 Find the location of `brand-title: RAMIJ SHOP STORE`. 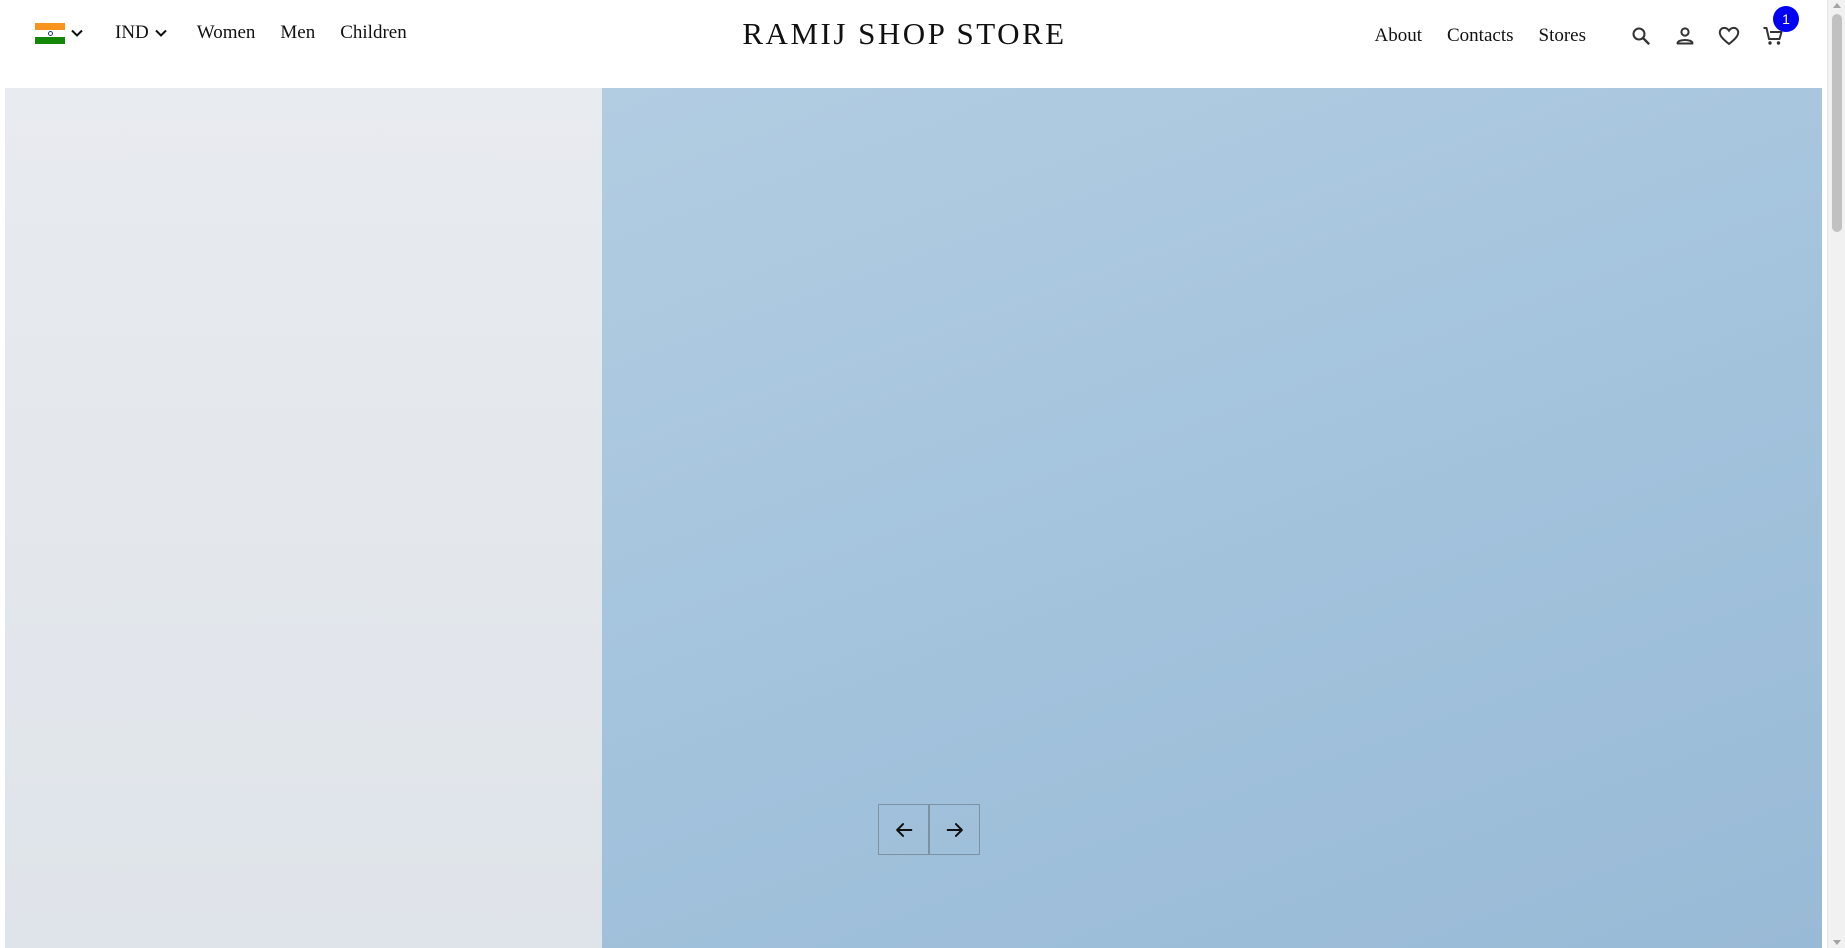

brand-title: RAMIJ SHOP STORE is located at coordinates (904, 33).